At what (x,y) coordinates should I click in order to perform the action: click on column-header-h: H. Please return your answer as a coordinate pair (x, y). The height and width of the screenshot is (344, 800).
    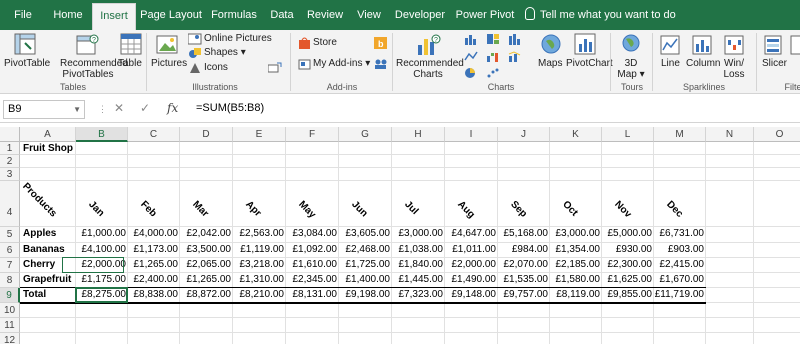
    Looking at the image, I should click on (418, 134).